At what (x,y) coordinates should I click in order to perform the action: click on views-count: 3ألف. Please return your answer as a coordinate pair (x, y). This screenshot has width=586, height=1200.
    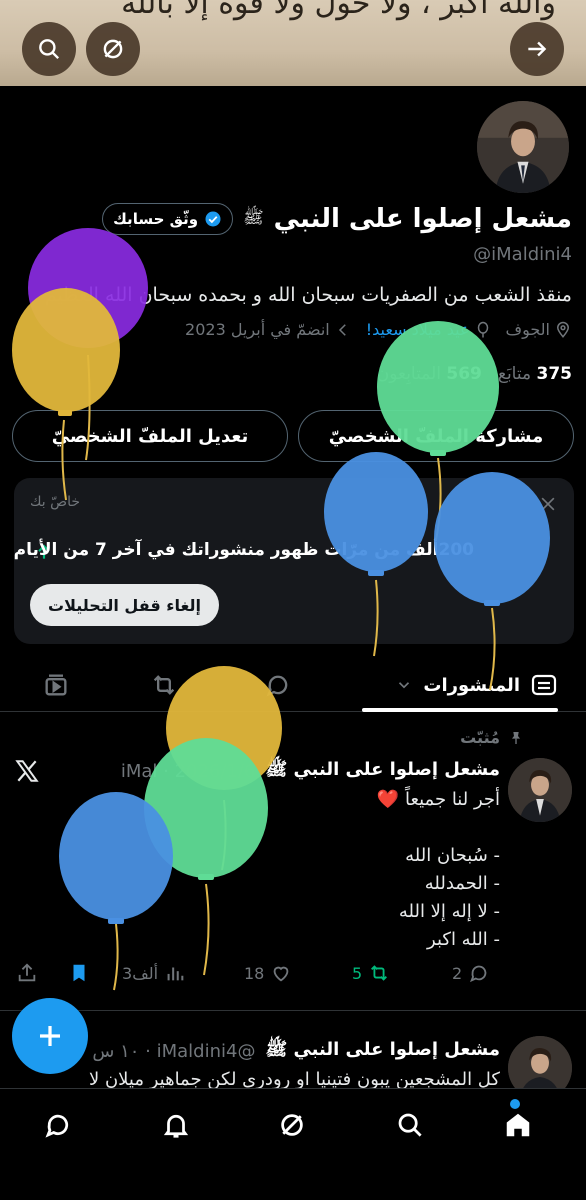
    Looking at the image, I should click on (140, 973).